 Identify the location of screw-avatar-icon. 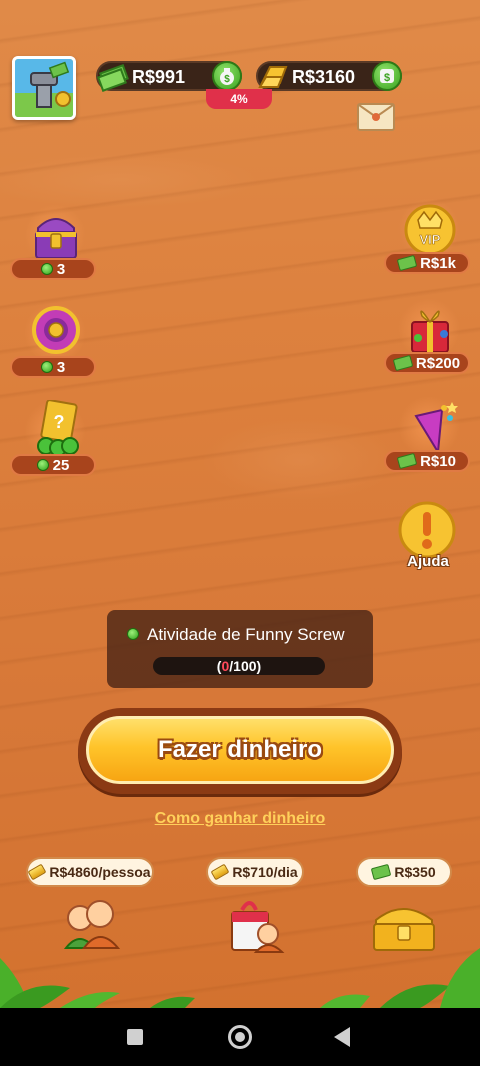
(44, 88).